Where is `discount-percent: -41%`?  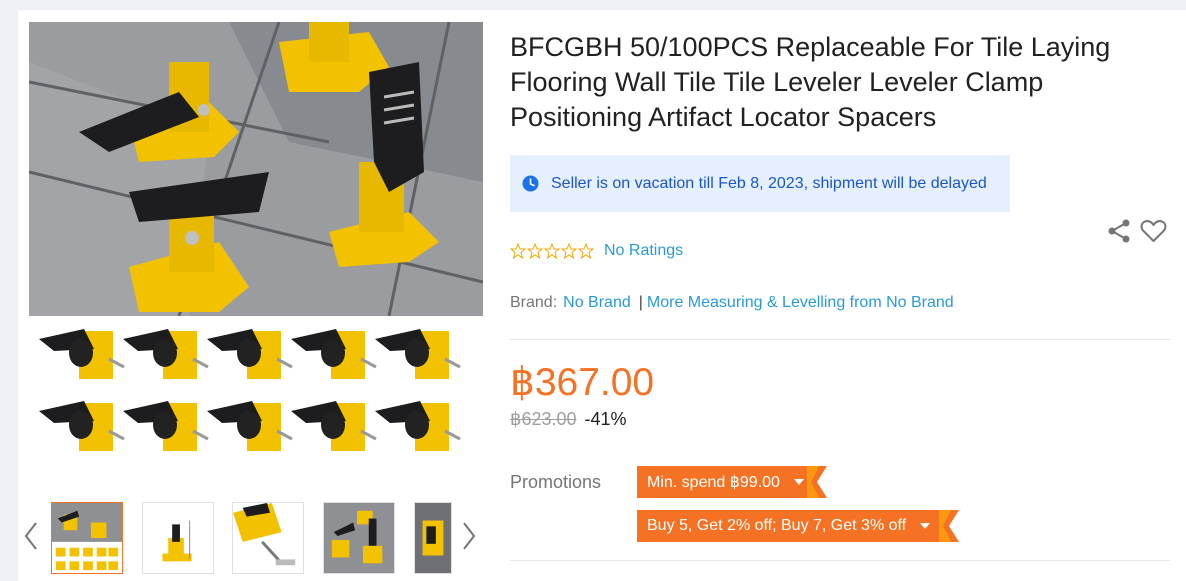
discount-percent: -41% is located at coordinates (605, 419).